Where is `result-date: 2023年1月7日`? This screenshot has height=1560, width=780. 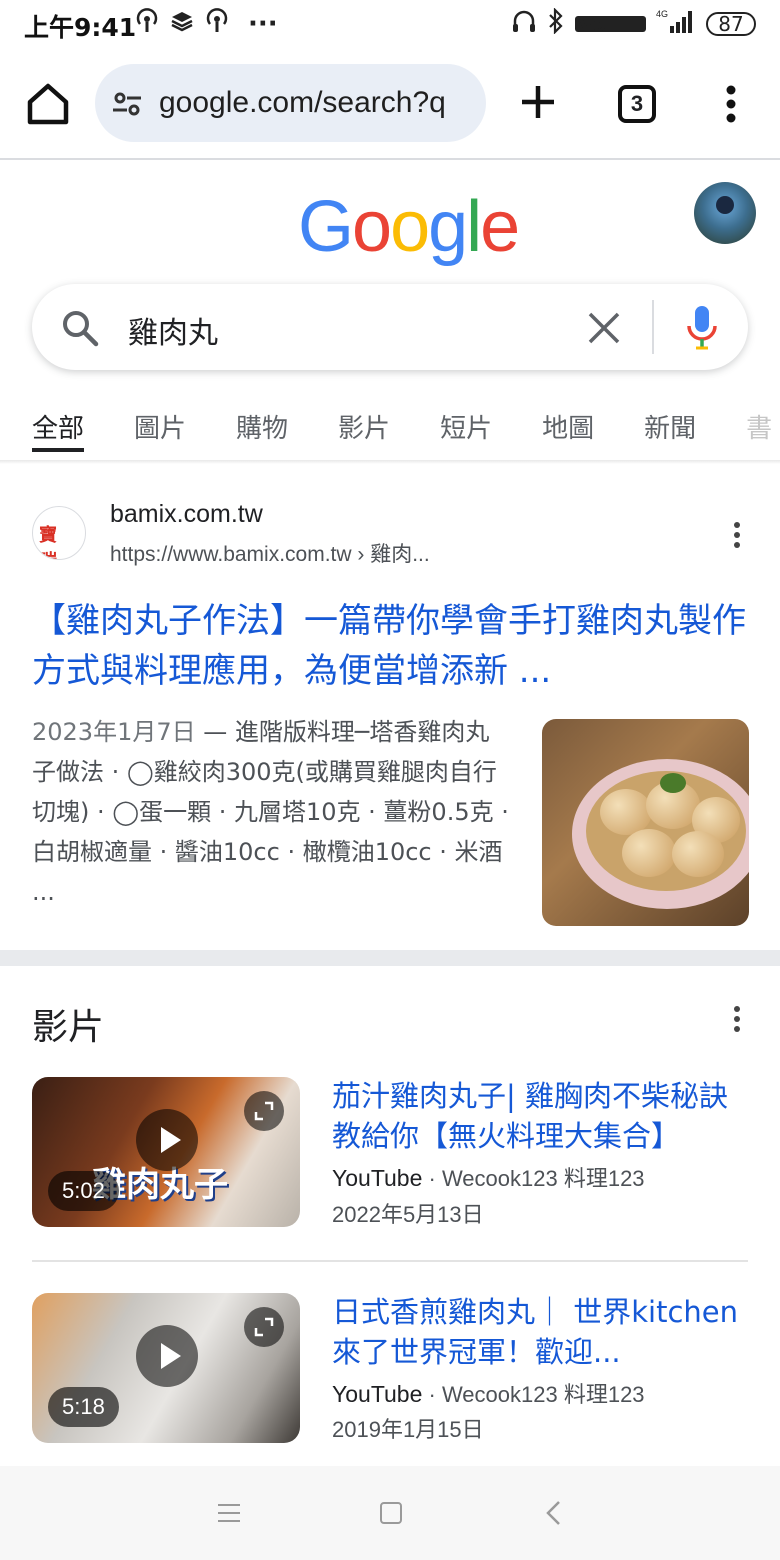 result-date: 2023年1月7日 is located at coordinates (114, 732).